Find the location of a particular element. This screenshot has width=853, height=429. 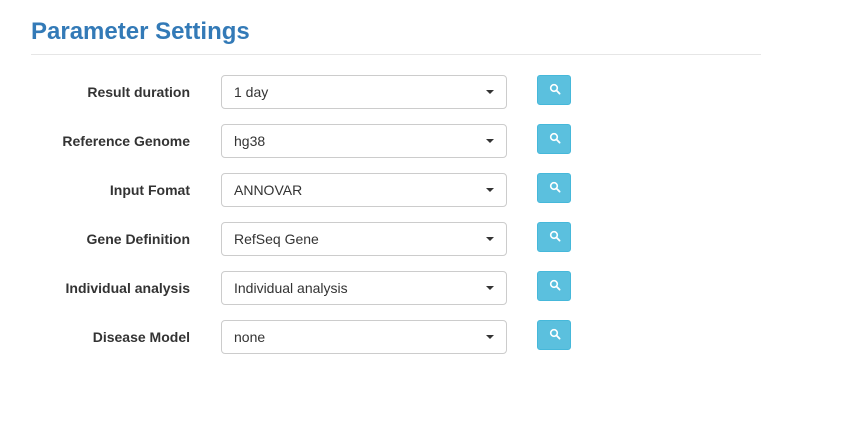

form-row-input-format: Input Fomat ANNOVAR is located at coordinates (426, 190).